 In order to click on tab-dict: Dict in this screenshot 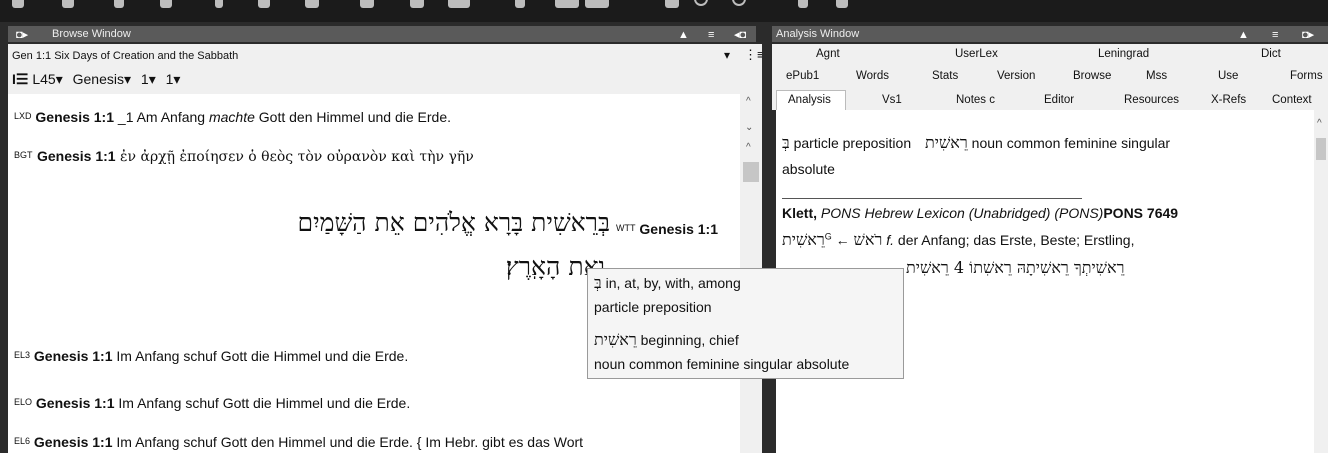, I will do `click(1271, 54)`.